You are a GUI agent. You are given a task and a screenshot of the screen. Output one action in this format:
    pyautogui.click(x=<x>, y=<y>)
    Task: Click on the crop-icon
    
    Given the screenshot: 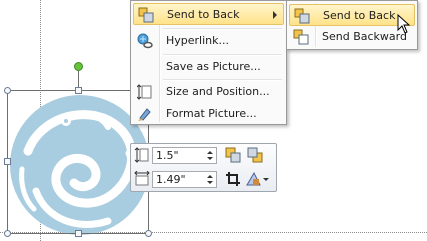 What is the action you would take?
    pyautogui.click(x=233, y=179)
    